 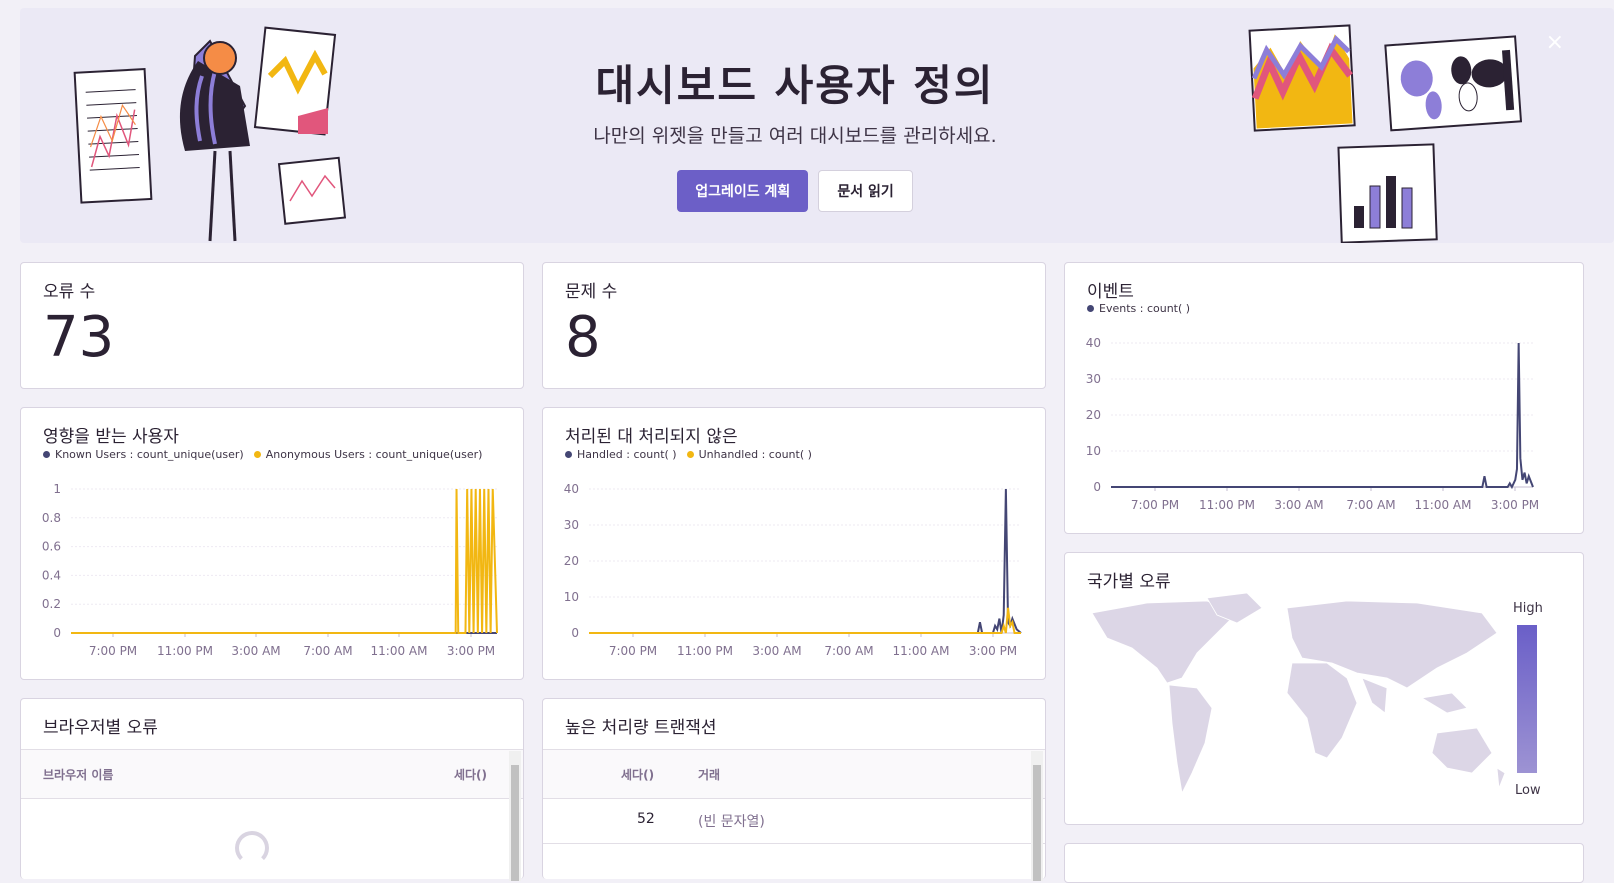 I want to click on y-tick-label: 1, so click(x=57, y=489).